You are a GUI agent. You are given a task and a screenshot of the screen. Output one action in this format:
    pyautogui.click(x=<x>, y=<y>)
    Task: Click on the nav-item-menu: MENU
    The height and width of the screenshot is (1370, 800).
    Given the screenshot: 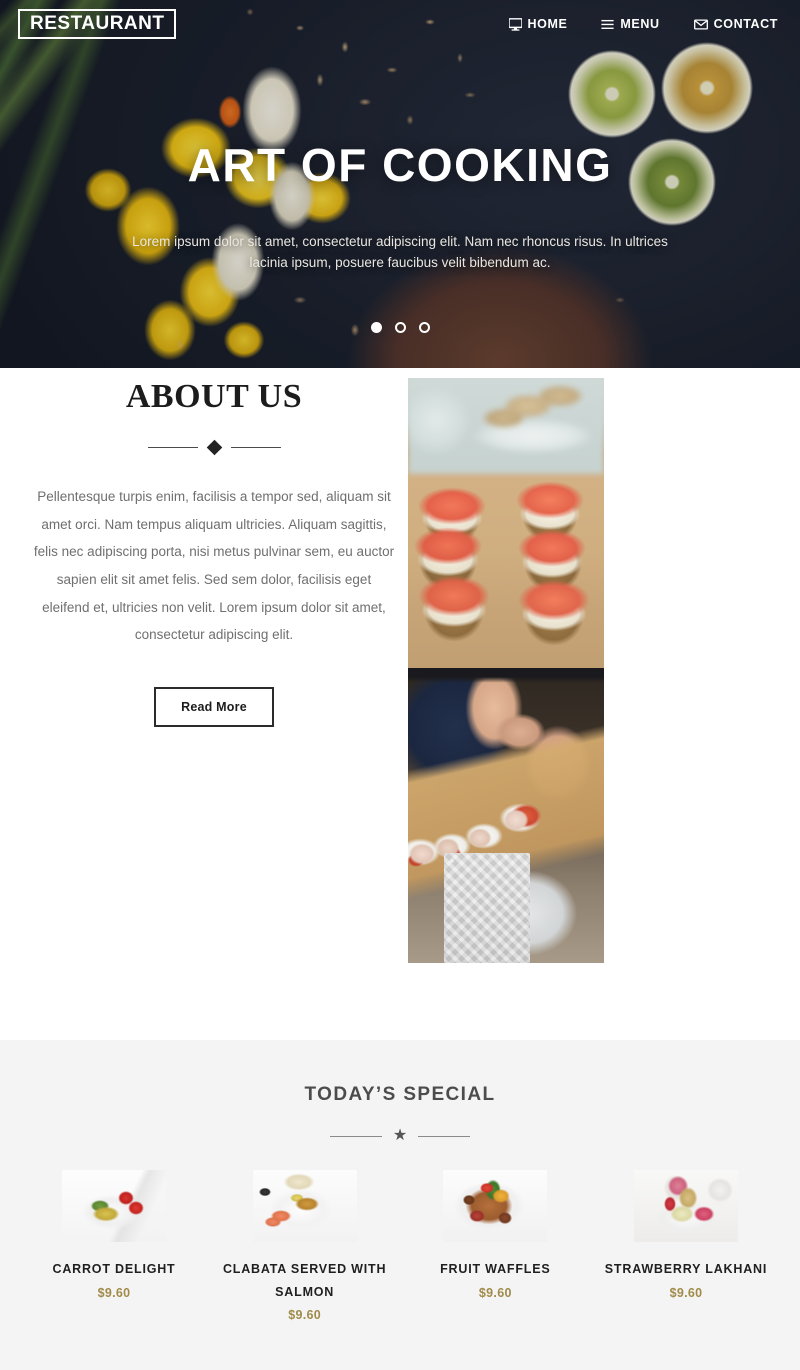 What is the action you would take?
    pyautogui.click(x=630, y=24)
    